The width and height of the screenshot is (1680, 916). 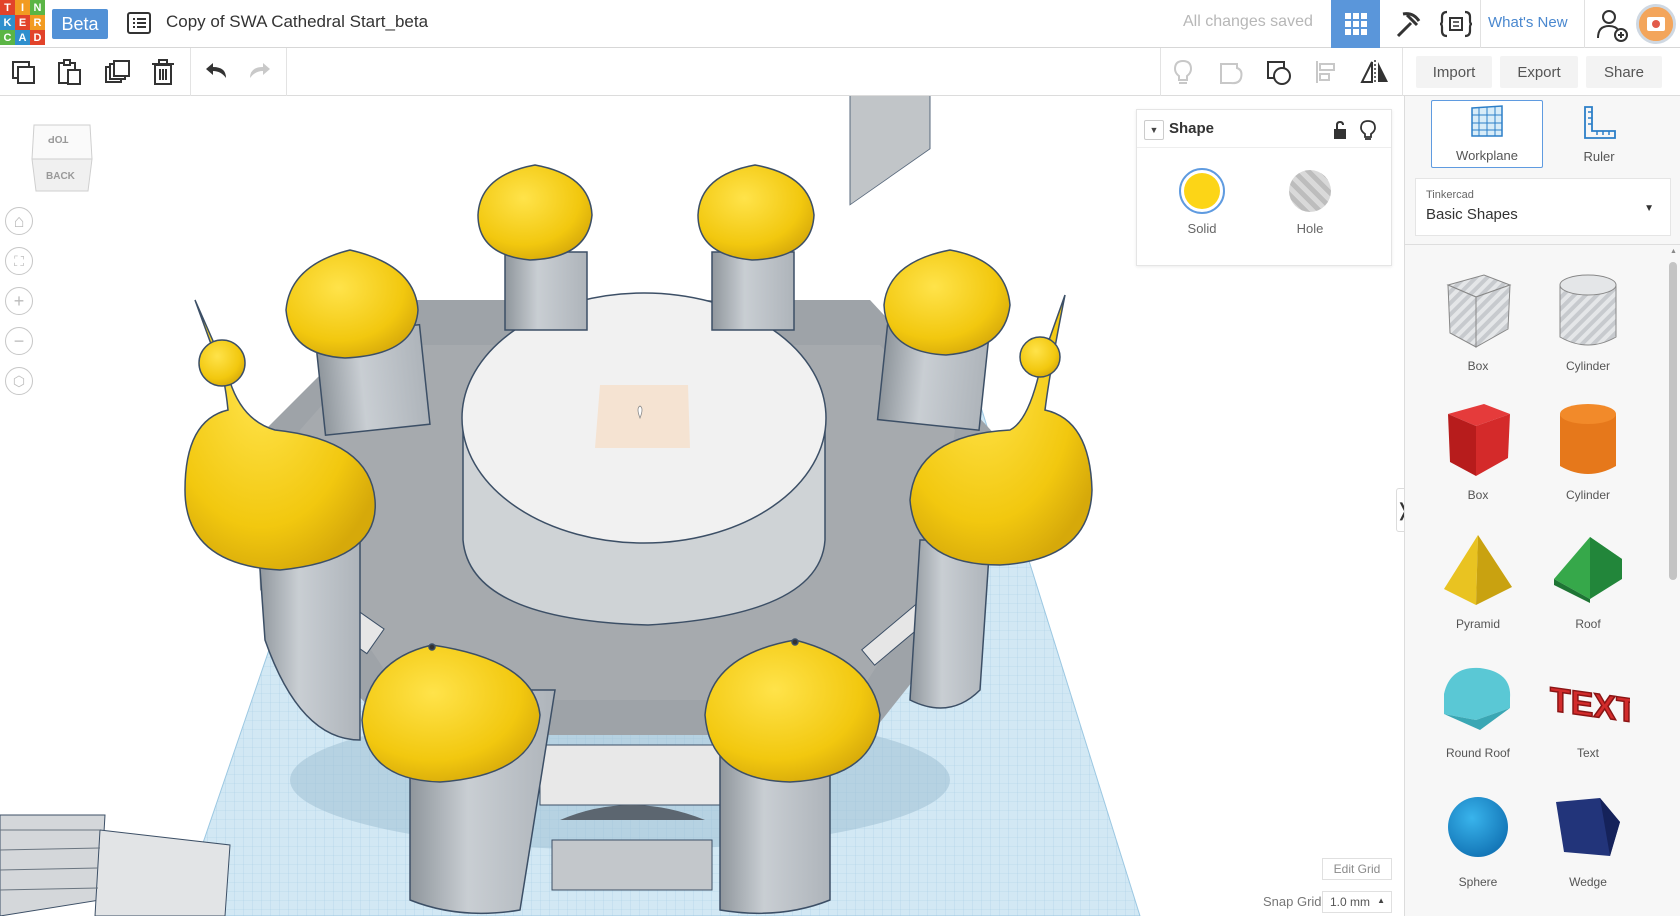 What do you see at coordinates (7, 22) in the screenshot?
I see `logo-letter: K` at bounding box center [7, 22].